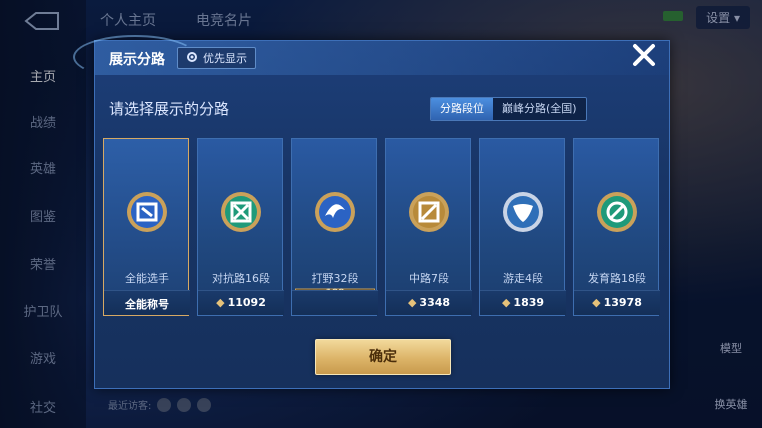  Describe the element at coordinates (335, 212) in the screenshot. I see `jungle-badge-icon` at that location.